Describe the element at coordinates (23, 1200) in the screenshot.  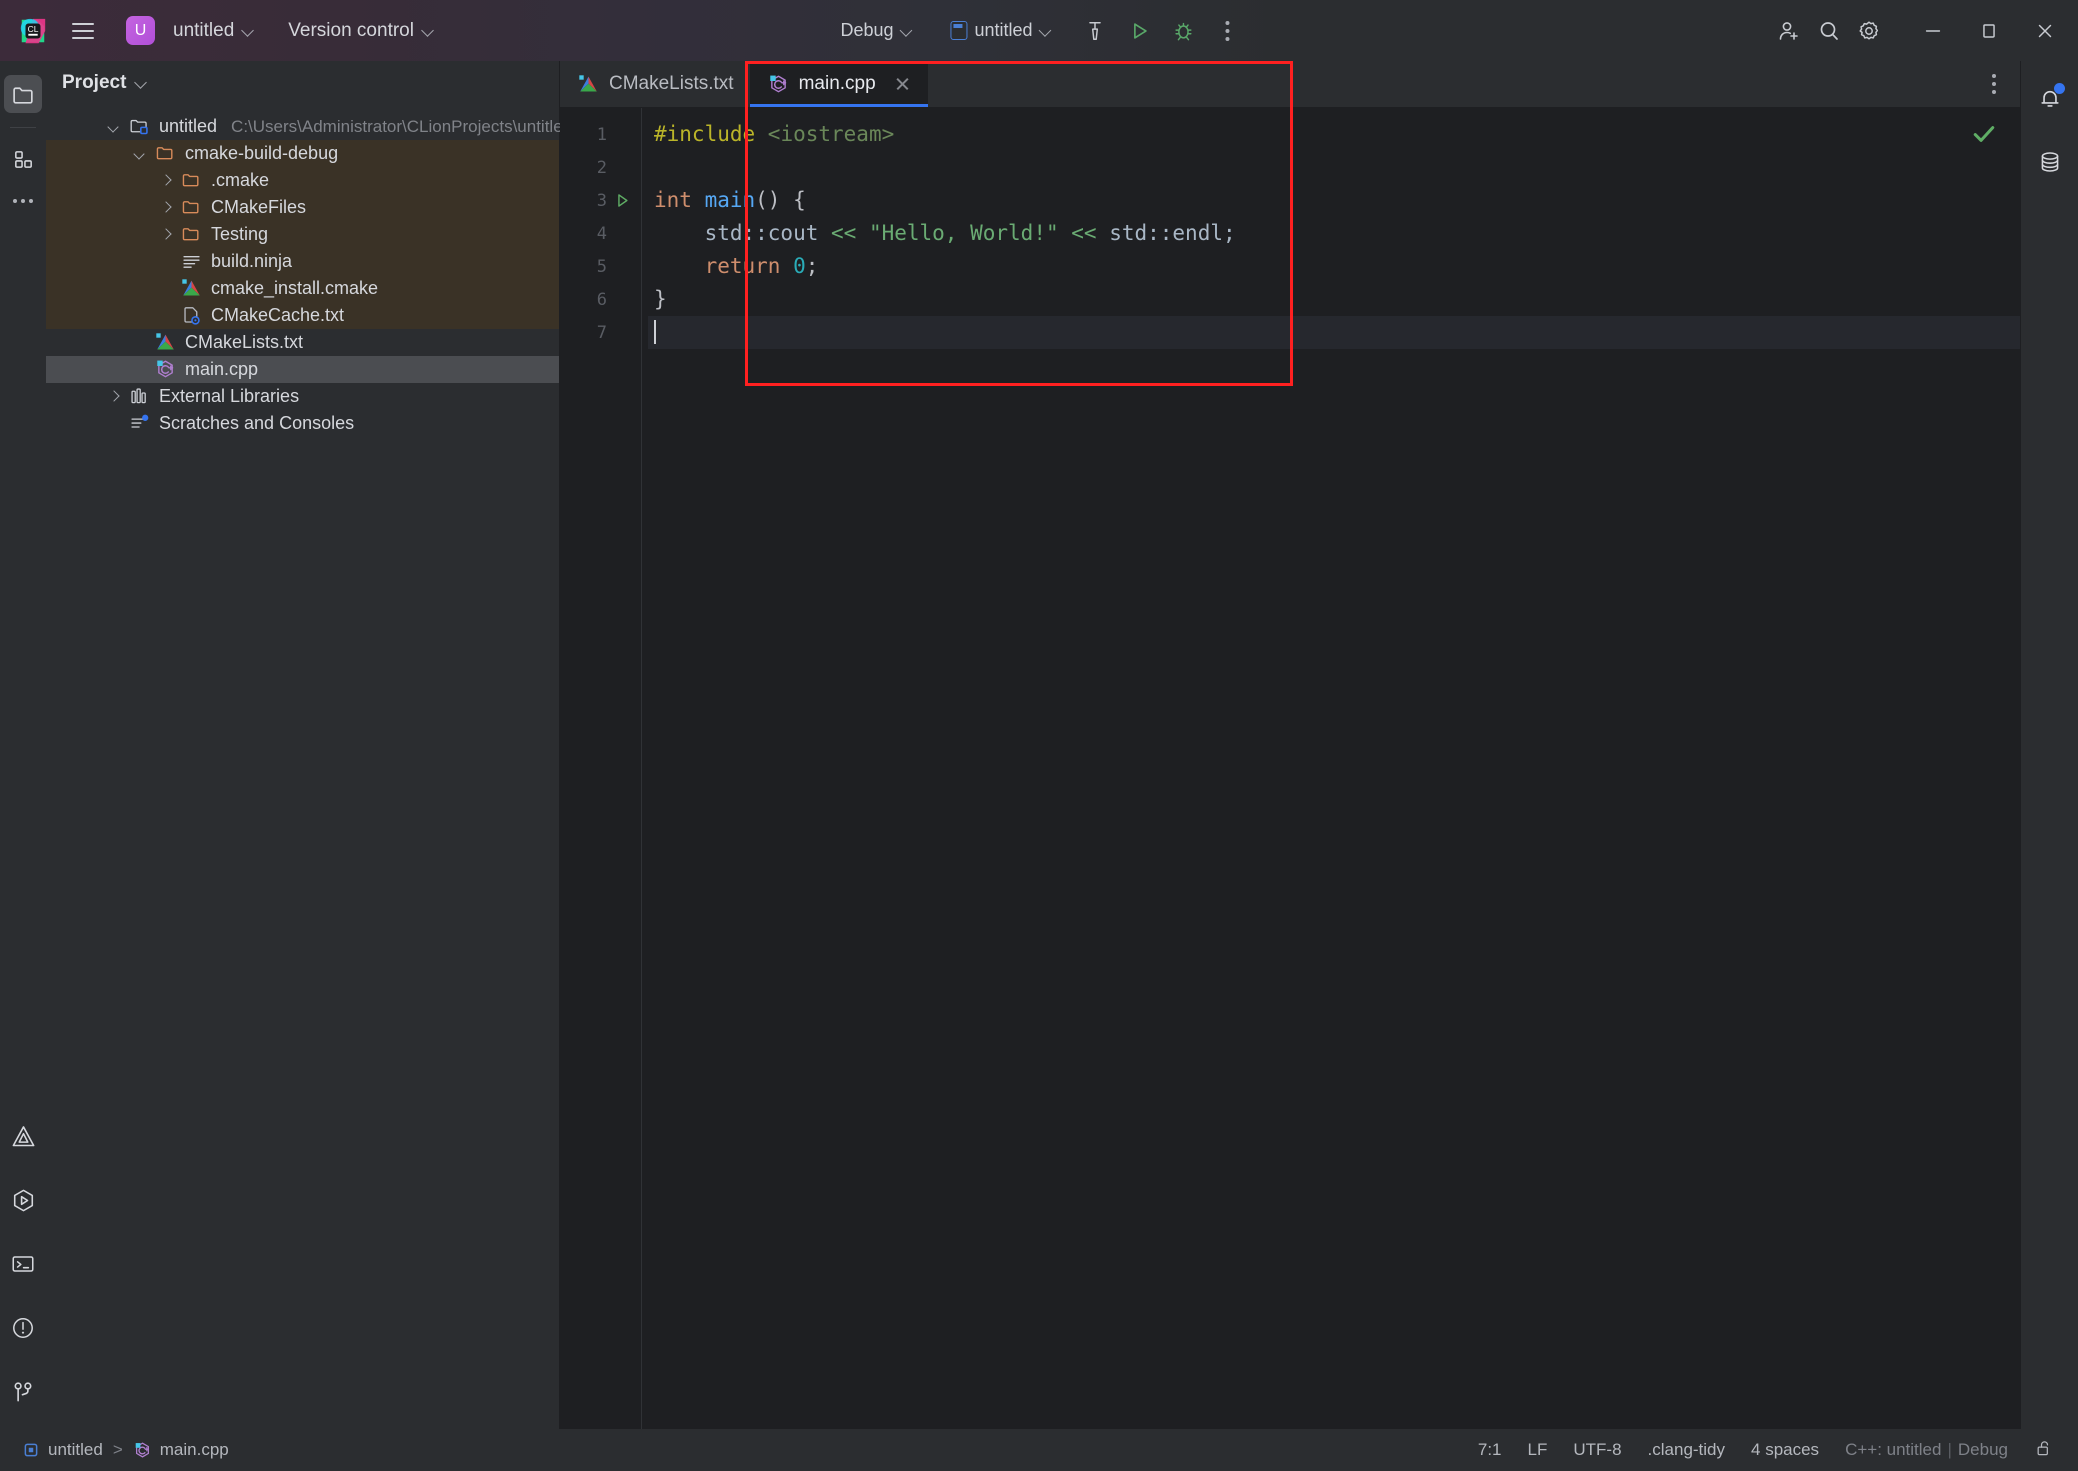
I see `sidebar-item-run` at that location.